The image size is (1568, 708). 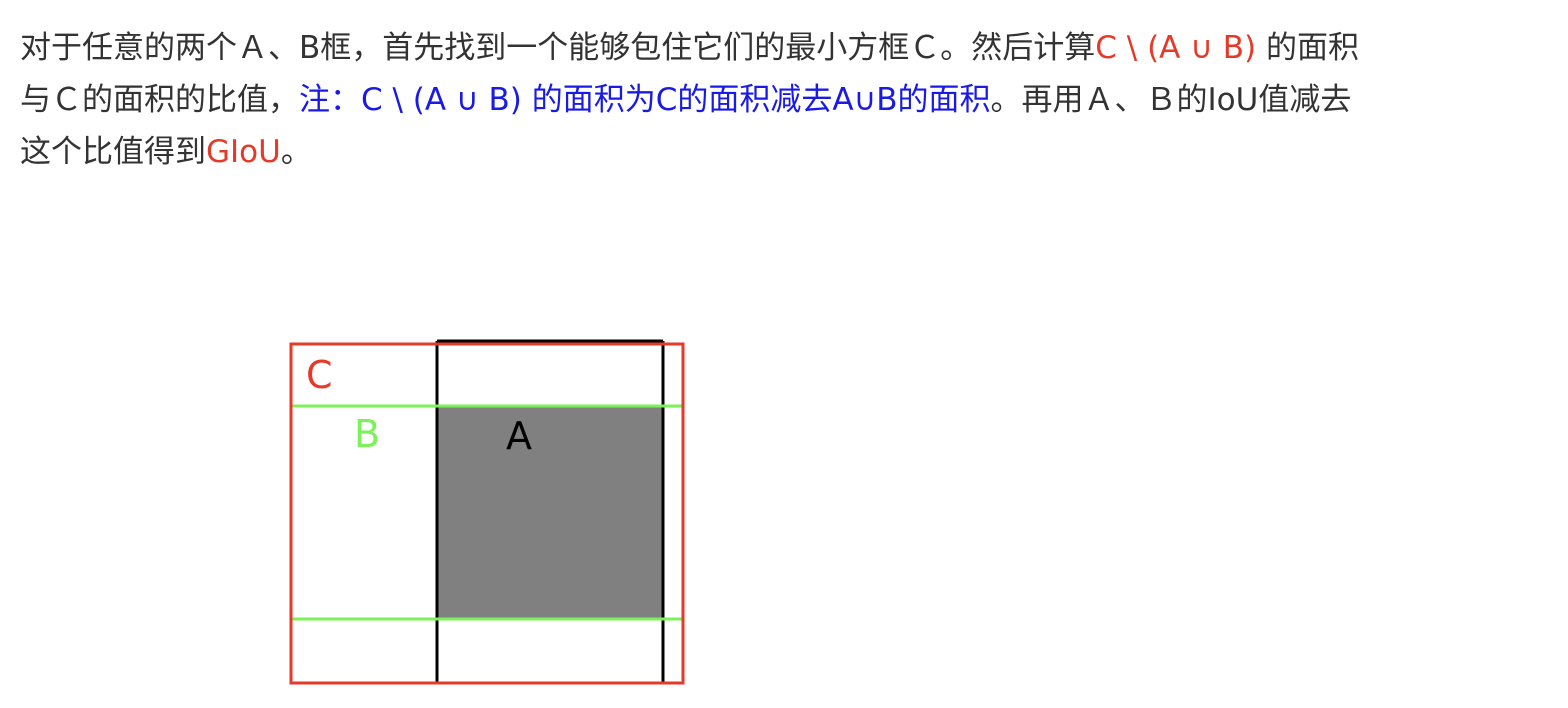 What do you see at coordinates (319, 375) in the screenshot?
I see `label-c: C` at bounding box center [319, 375].